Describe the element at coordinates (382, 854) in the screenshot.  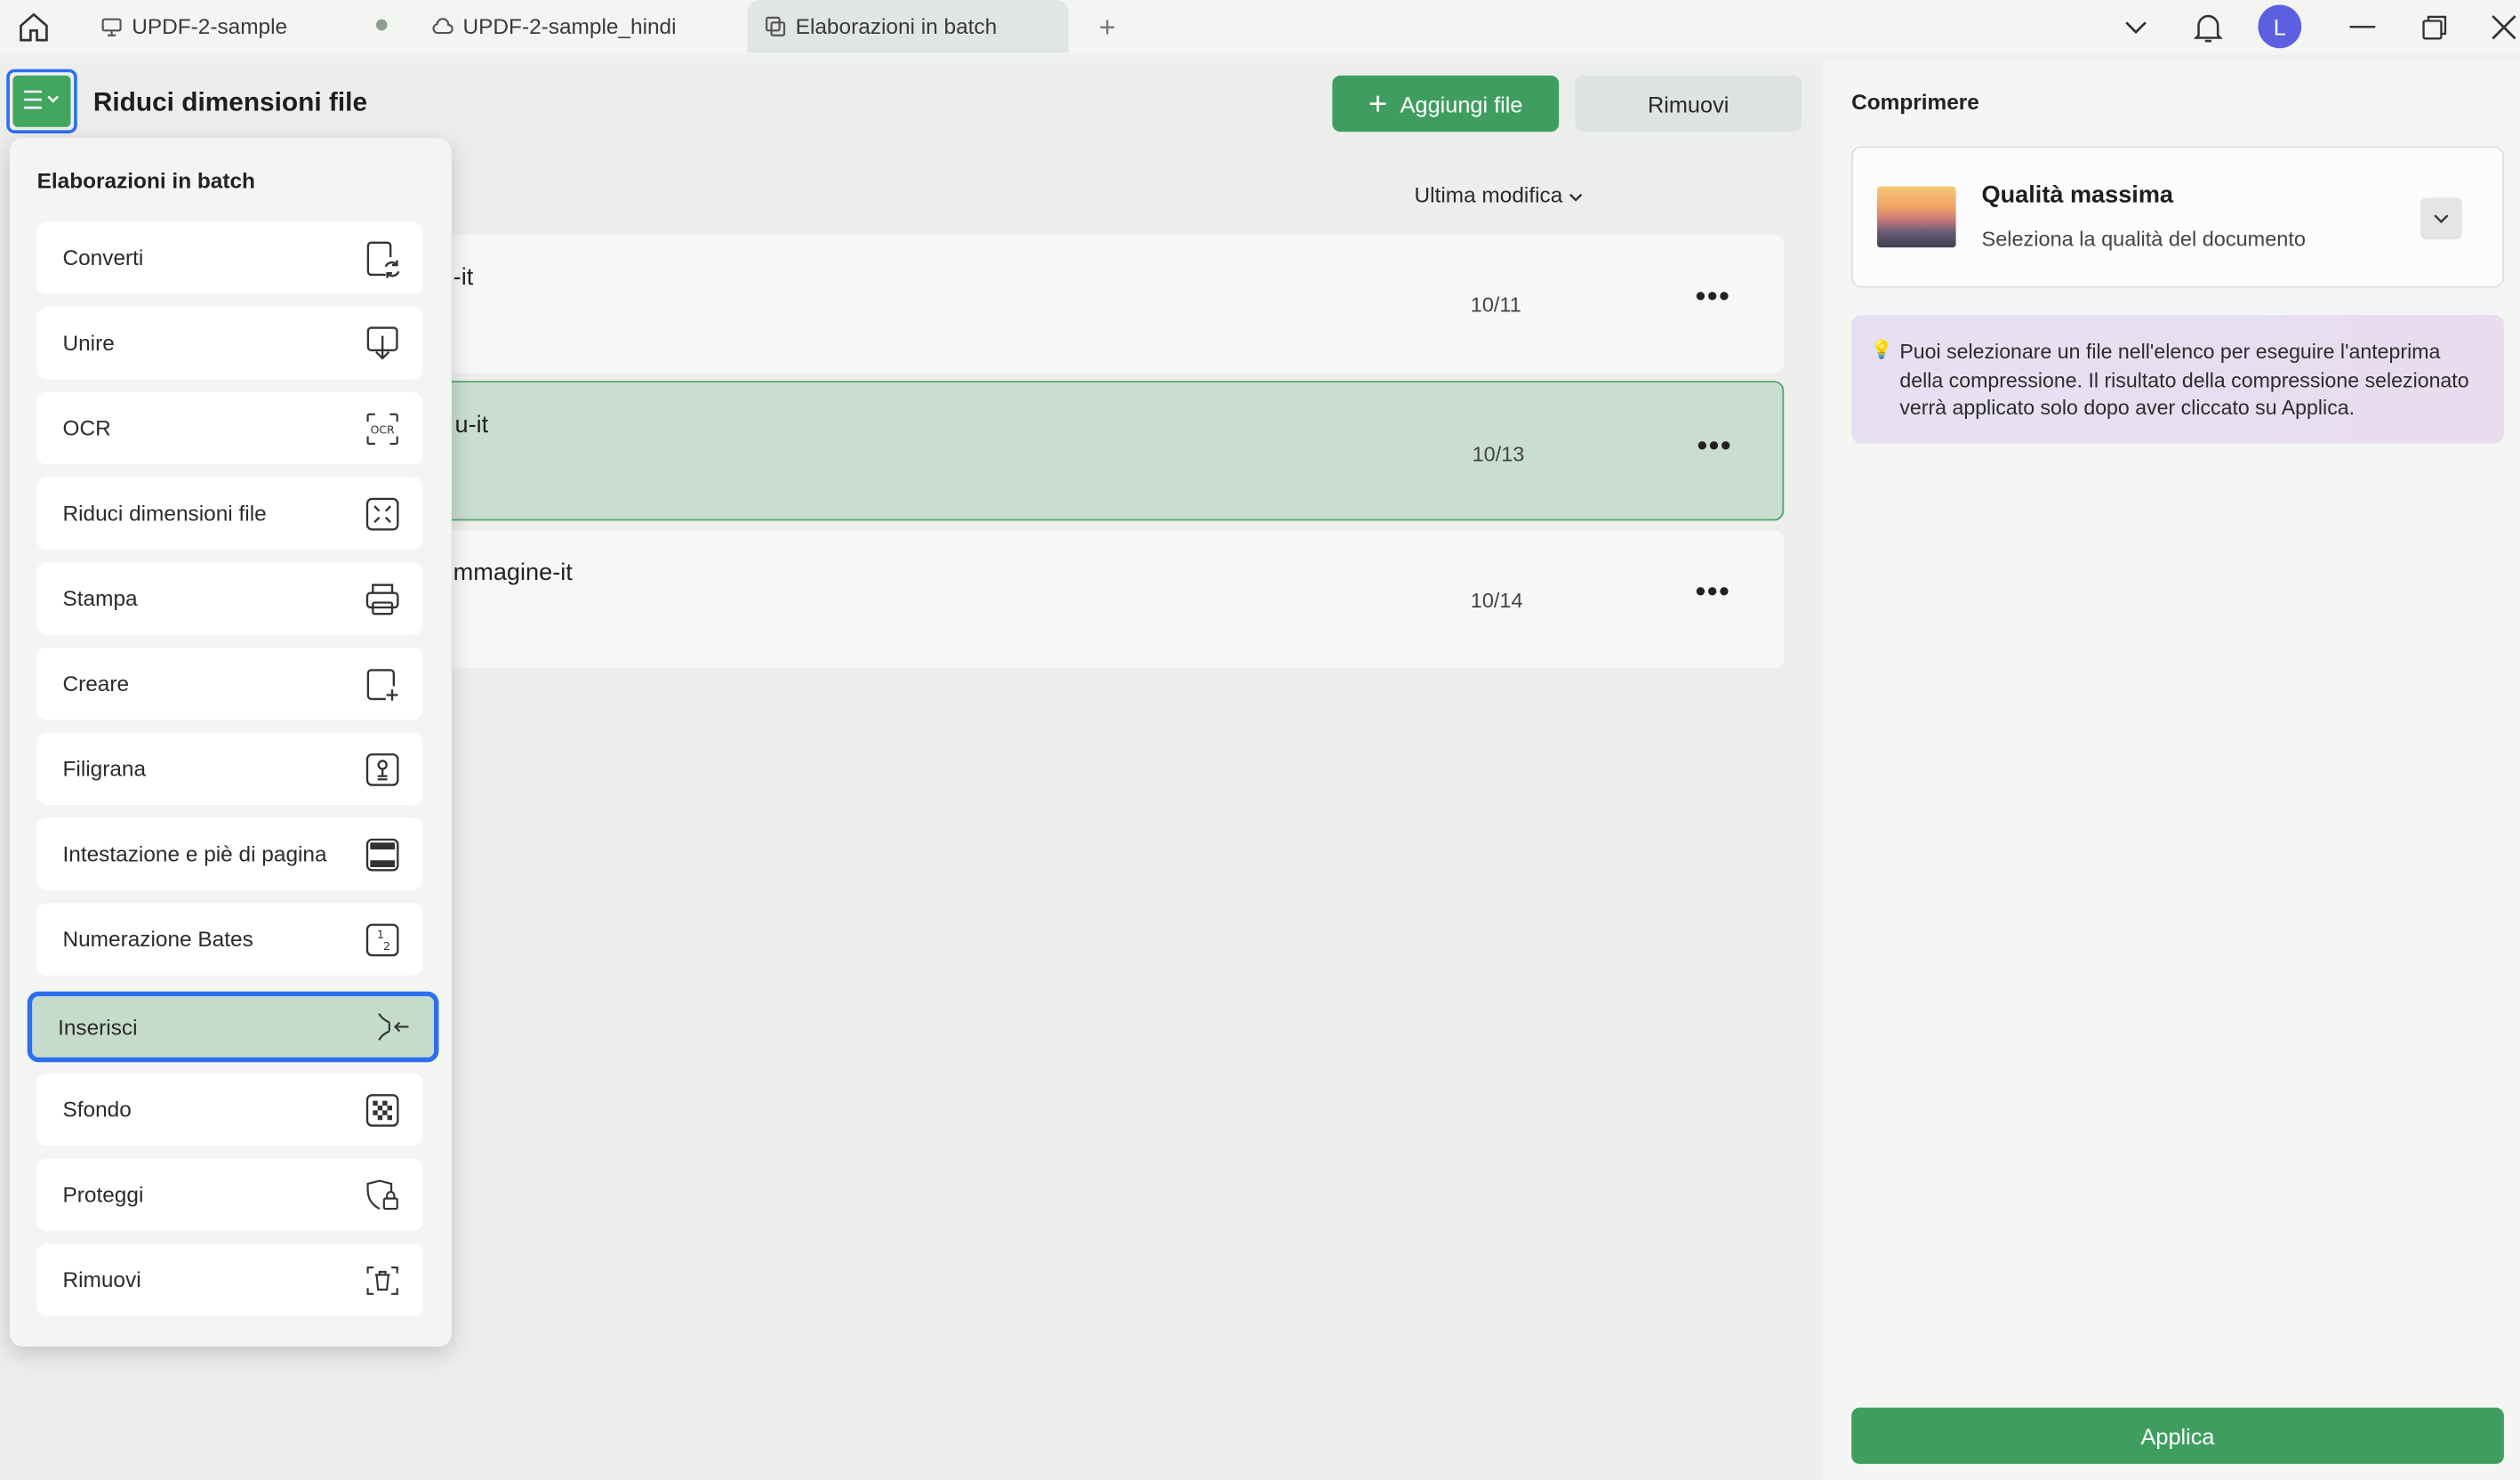
I see `header-footer-icon` at that location.